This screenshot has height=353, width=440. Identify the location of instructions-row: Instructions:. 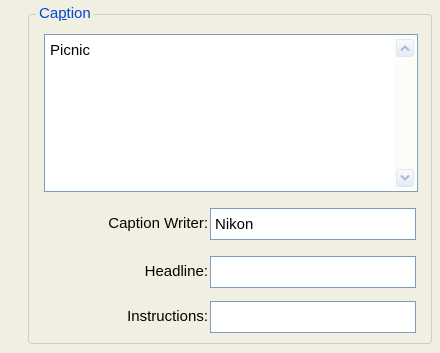
(231, 318).